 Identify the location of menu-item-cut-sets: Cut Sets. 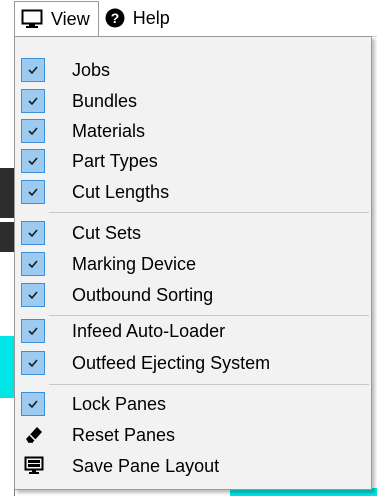
(193, 233).